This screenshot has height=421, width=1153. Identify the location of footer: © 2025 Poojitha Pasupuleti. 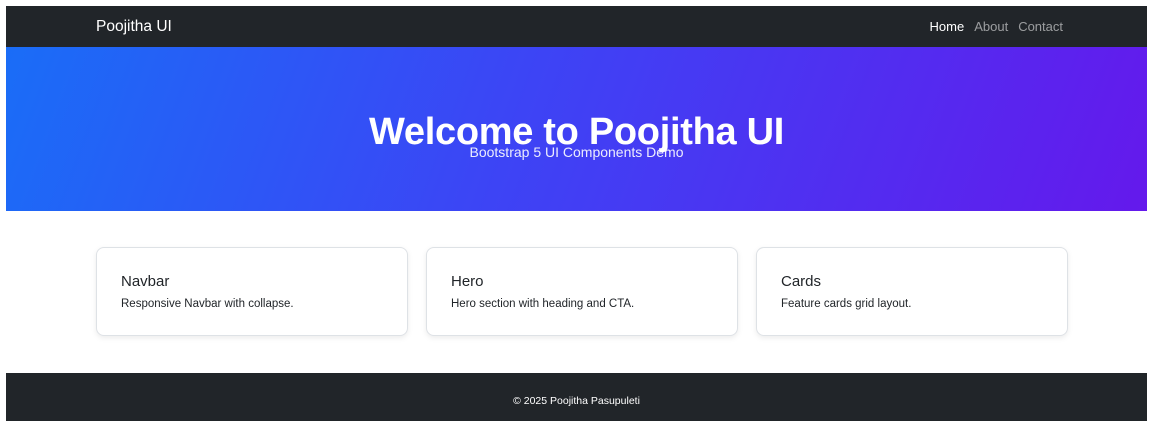
(576, 397).